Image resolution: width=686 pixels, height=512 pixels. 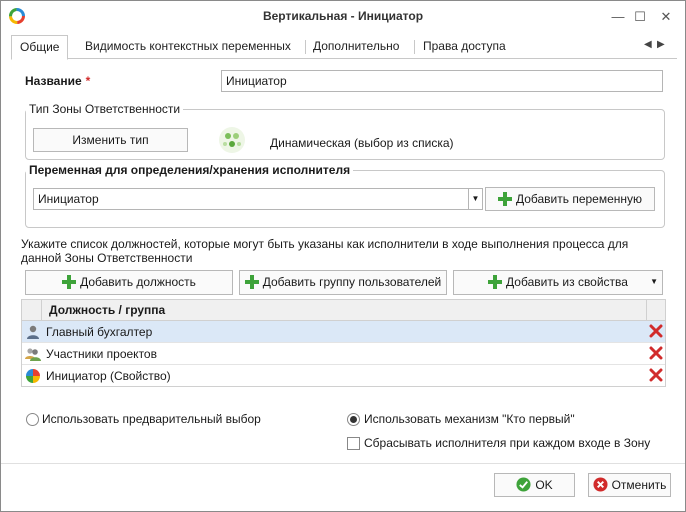 What do you see at coordinates (442, 81) in the screenshot?
I see `name-input: Инициатор` at bounding box center [442, 81].